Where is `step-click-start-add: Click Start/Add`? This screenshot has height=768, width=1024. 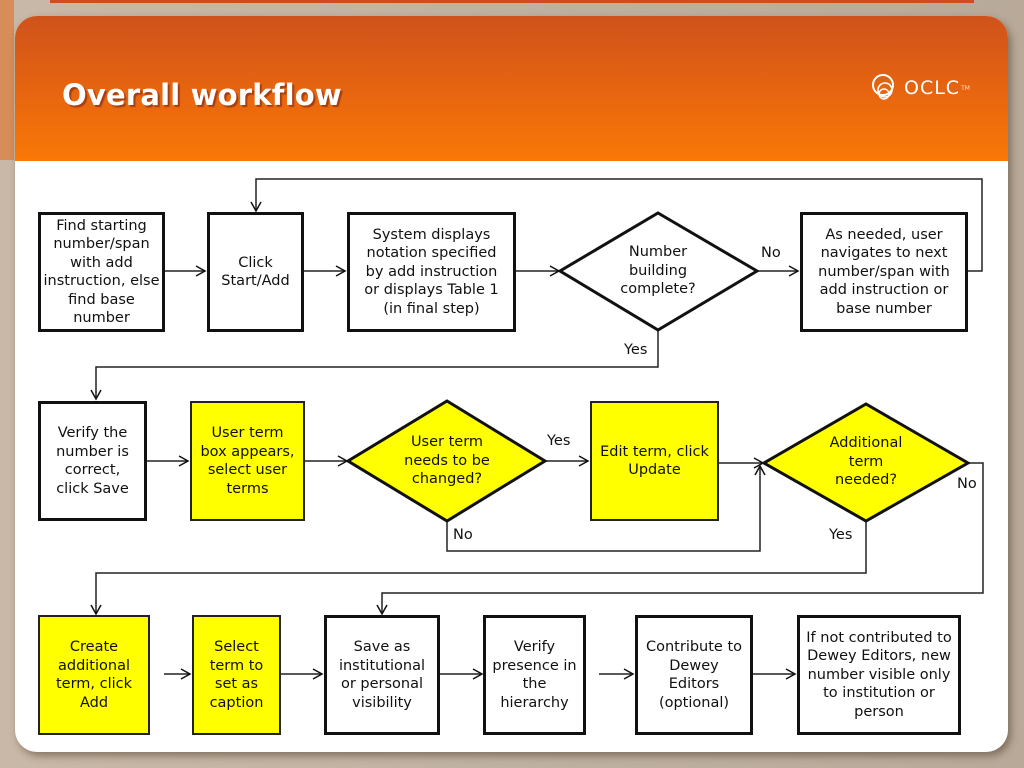 step-click-start-add: Click Start/Add is located at coordinates (255, 272).